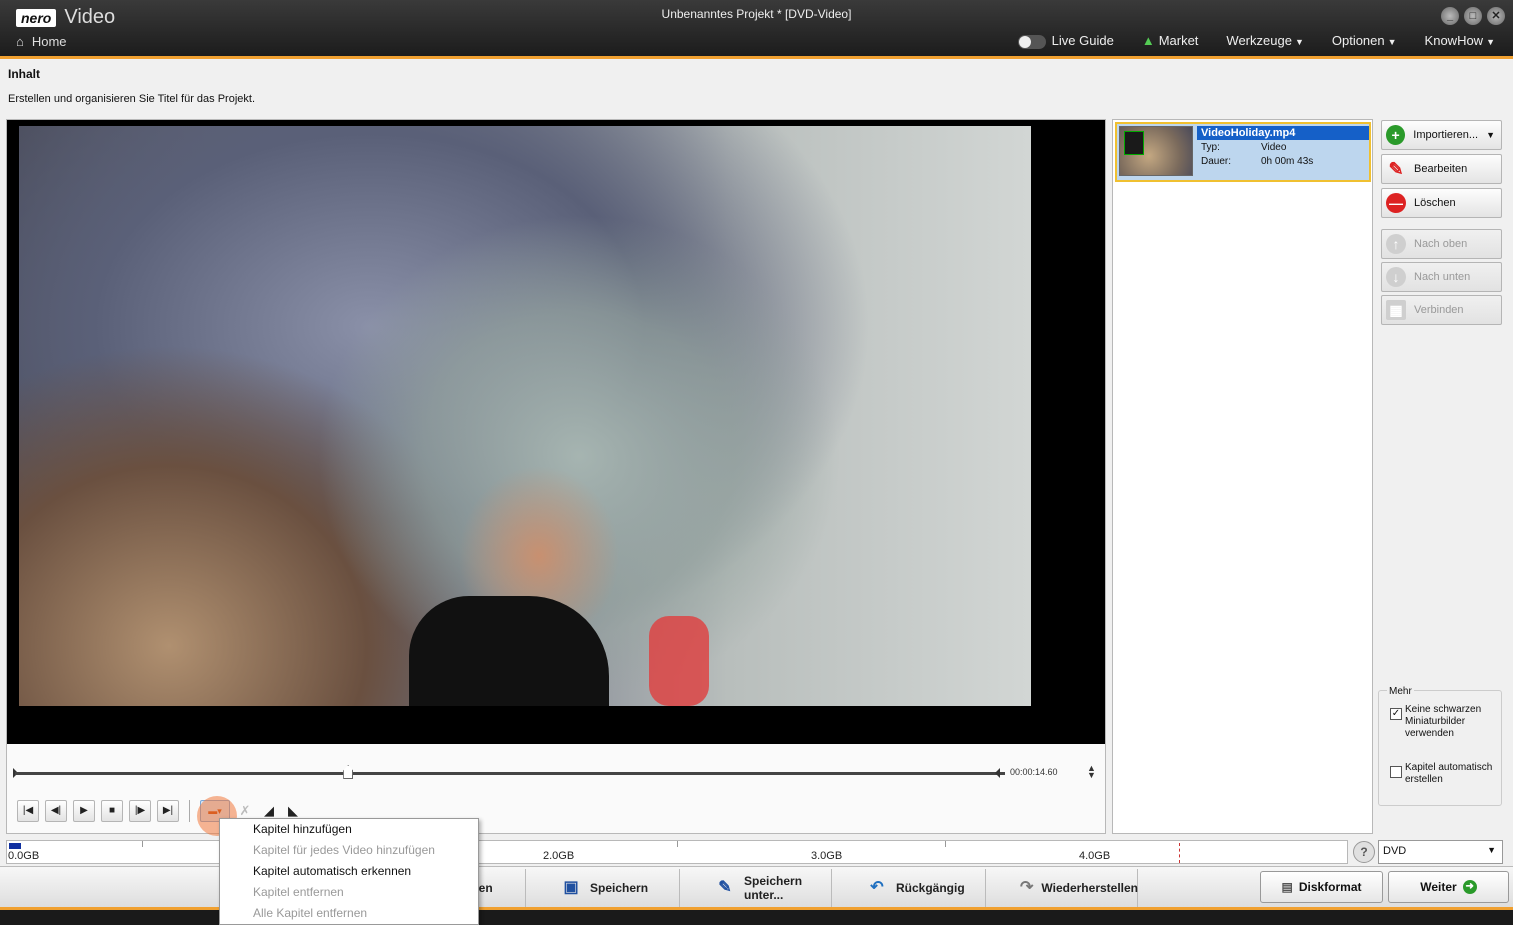 Image resolution: width=1513 pixels, height=925 pixels. Describe the element at coordinates (930, 888) in the screenshot. I see `undo-label: Rückgängig` at that location.